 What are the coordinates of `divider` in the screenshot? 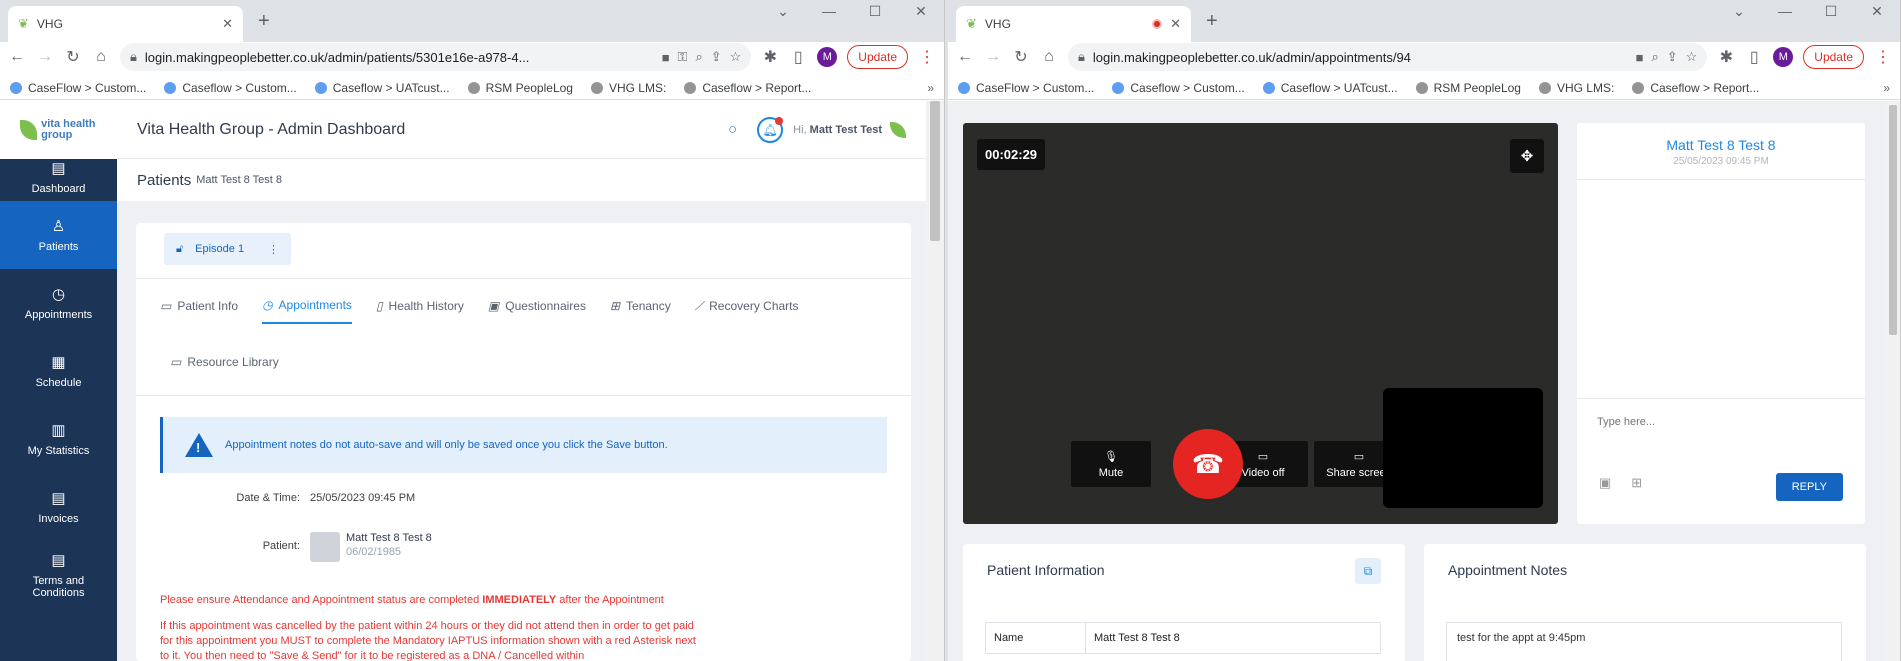 It's located at (1721, 398).